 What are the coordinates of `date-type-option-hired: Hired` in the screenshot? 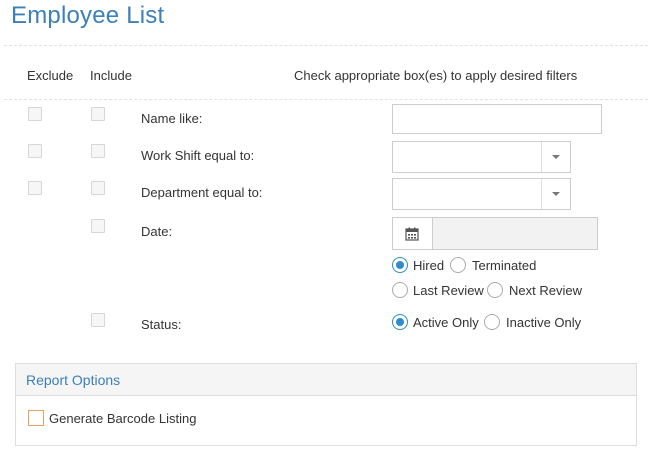 It's located at (428, 265).